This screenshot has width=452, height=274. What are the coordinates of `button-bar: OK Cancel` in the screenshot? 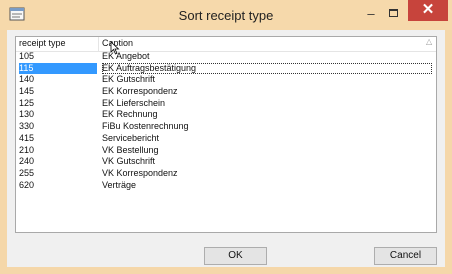 It's located at (226, 255).